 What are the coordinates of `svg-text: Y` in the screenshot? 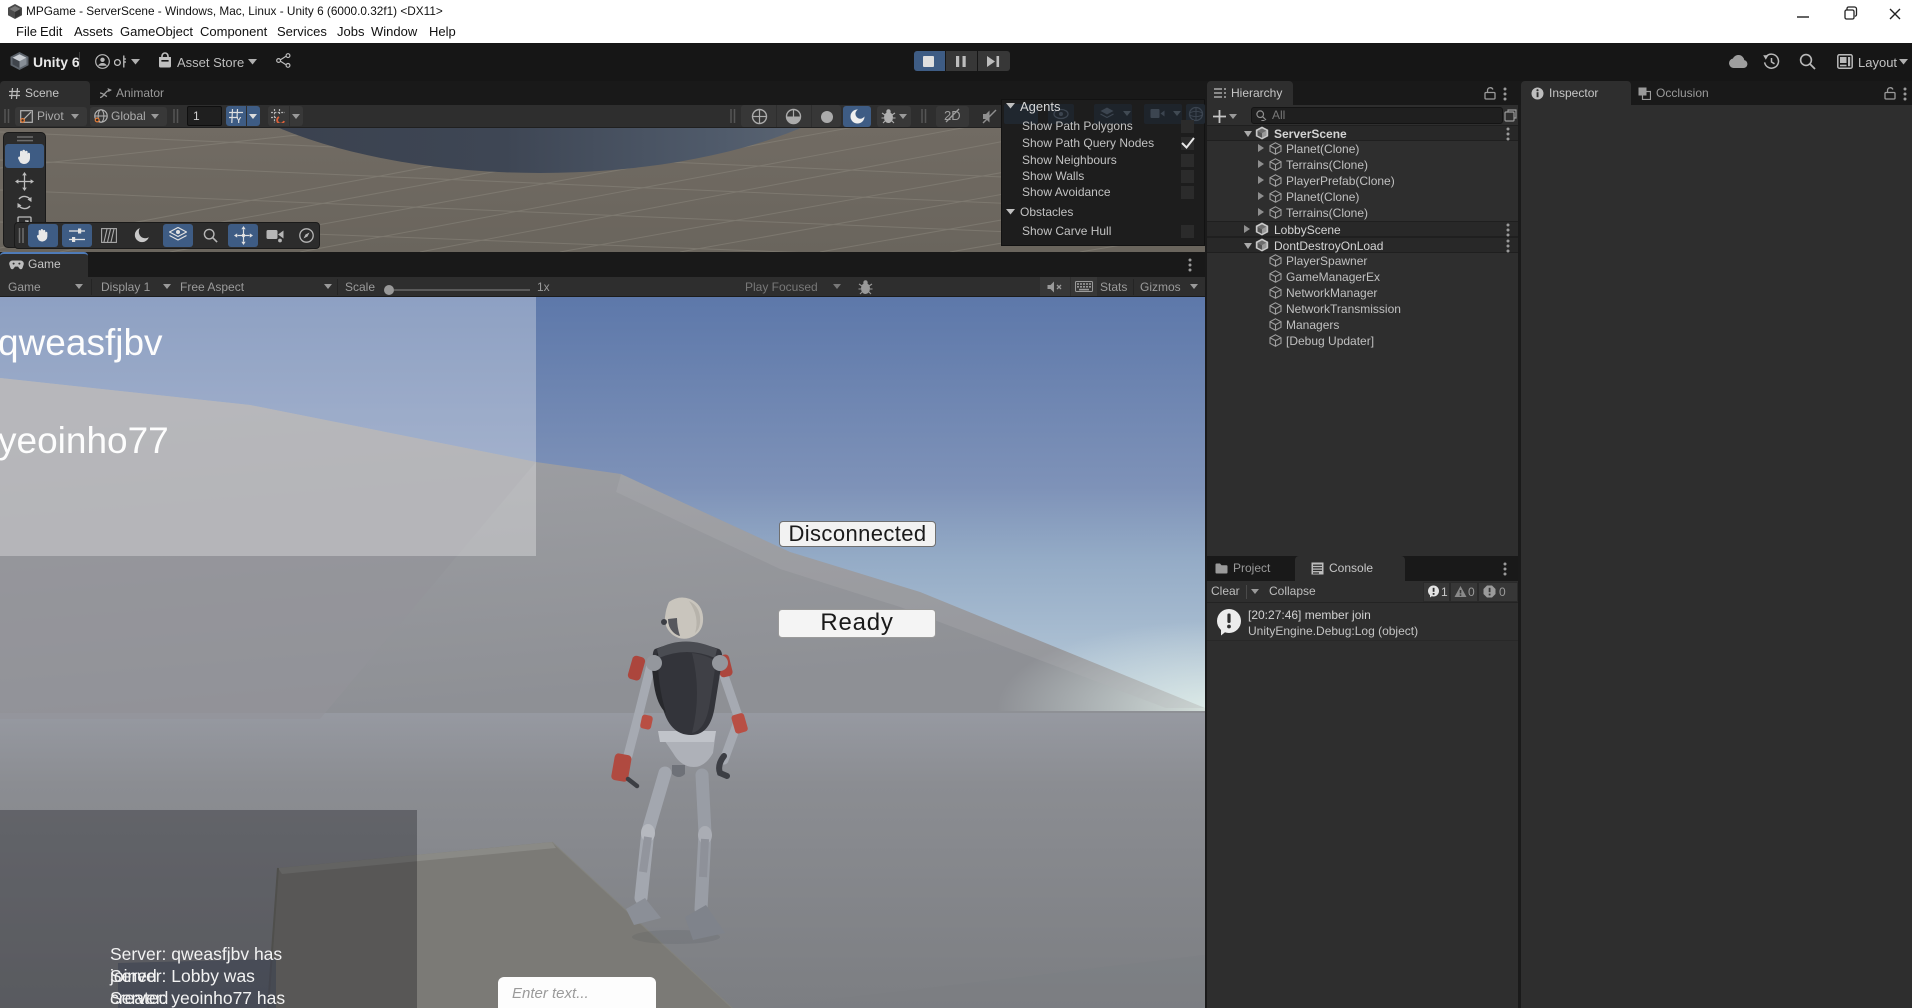 It's located at (239, 119).